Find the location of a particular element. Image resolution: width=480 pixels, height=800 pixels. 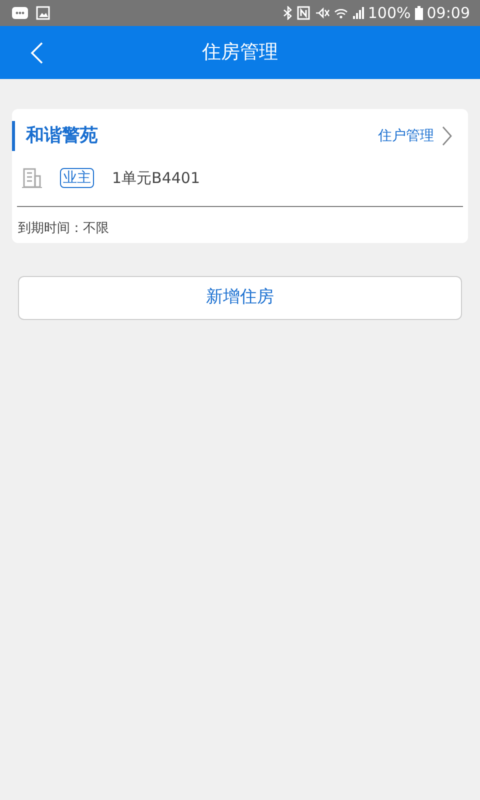

clock: 09:09 is located at coordinates (448, 13).